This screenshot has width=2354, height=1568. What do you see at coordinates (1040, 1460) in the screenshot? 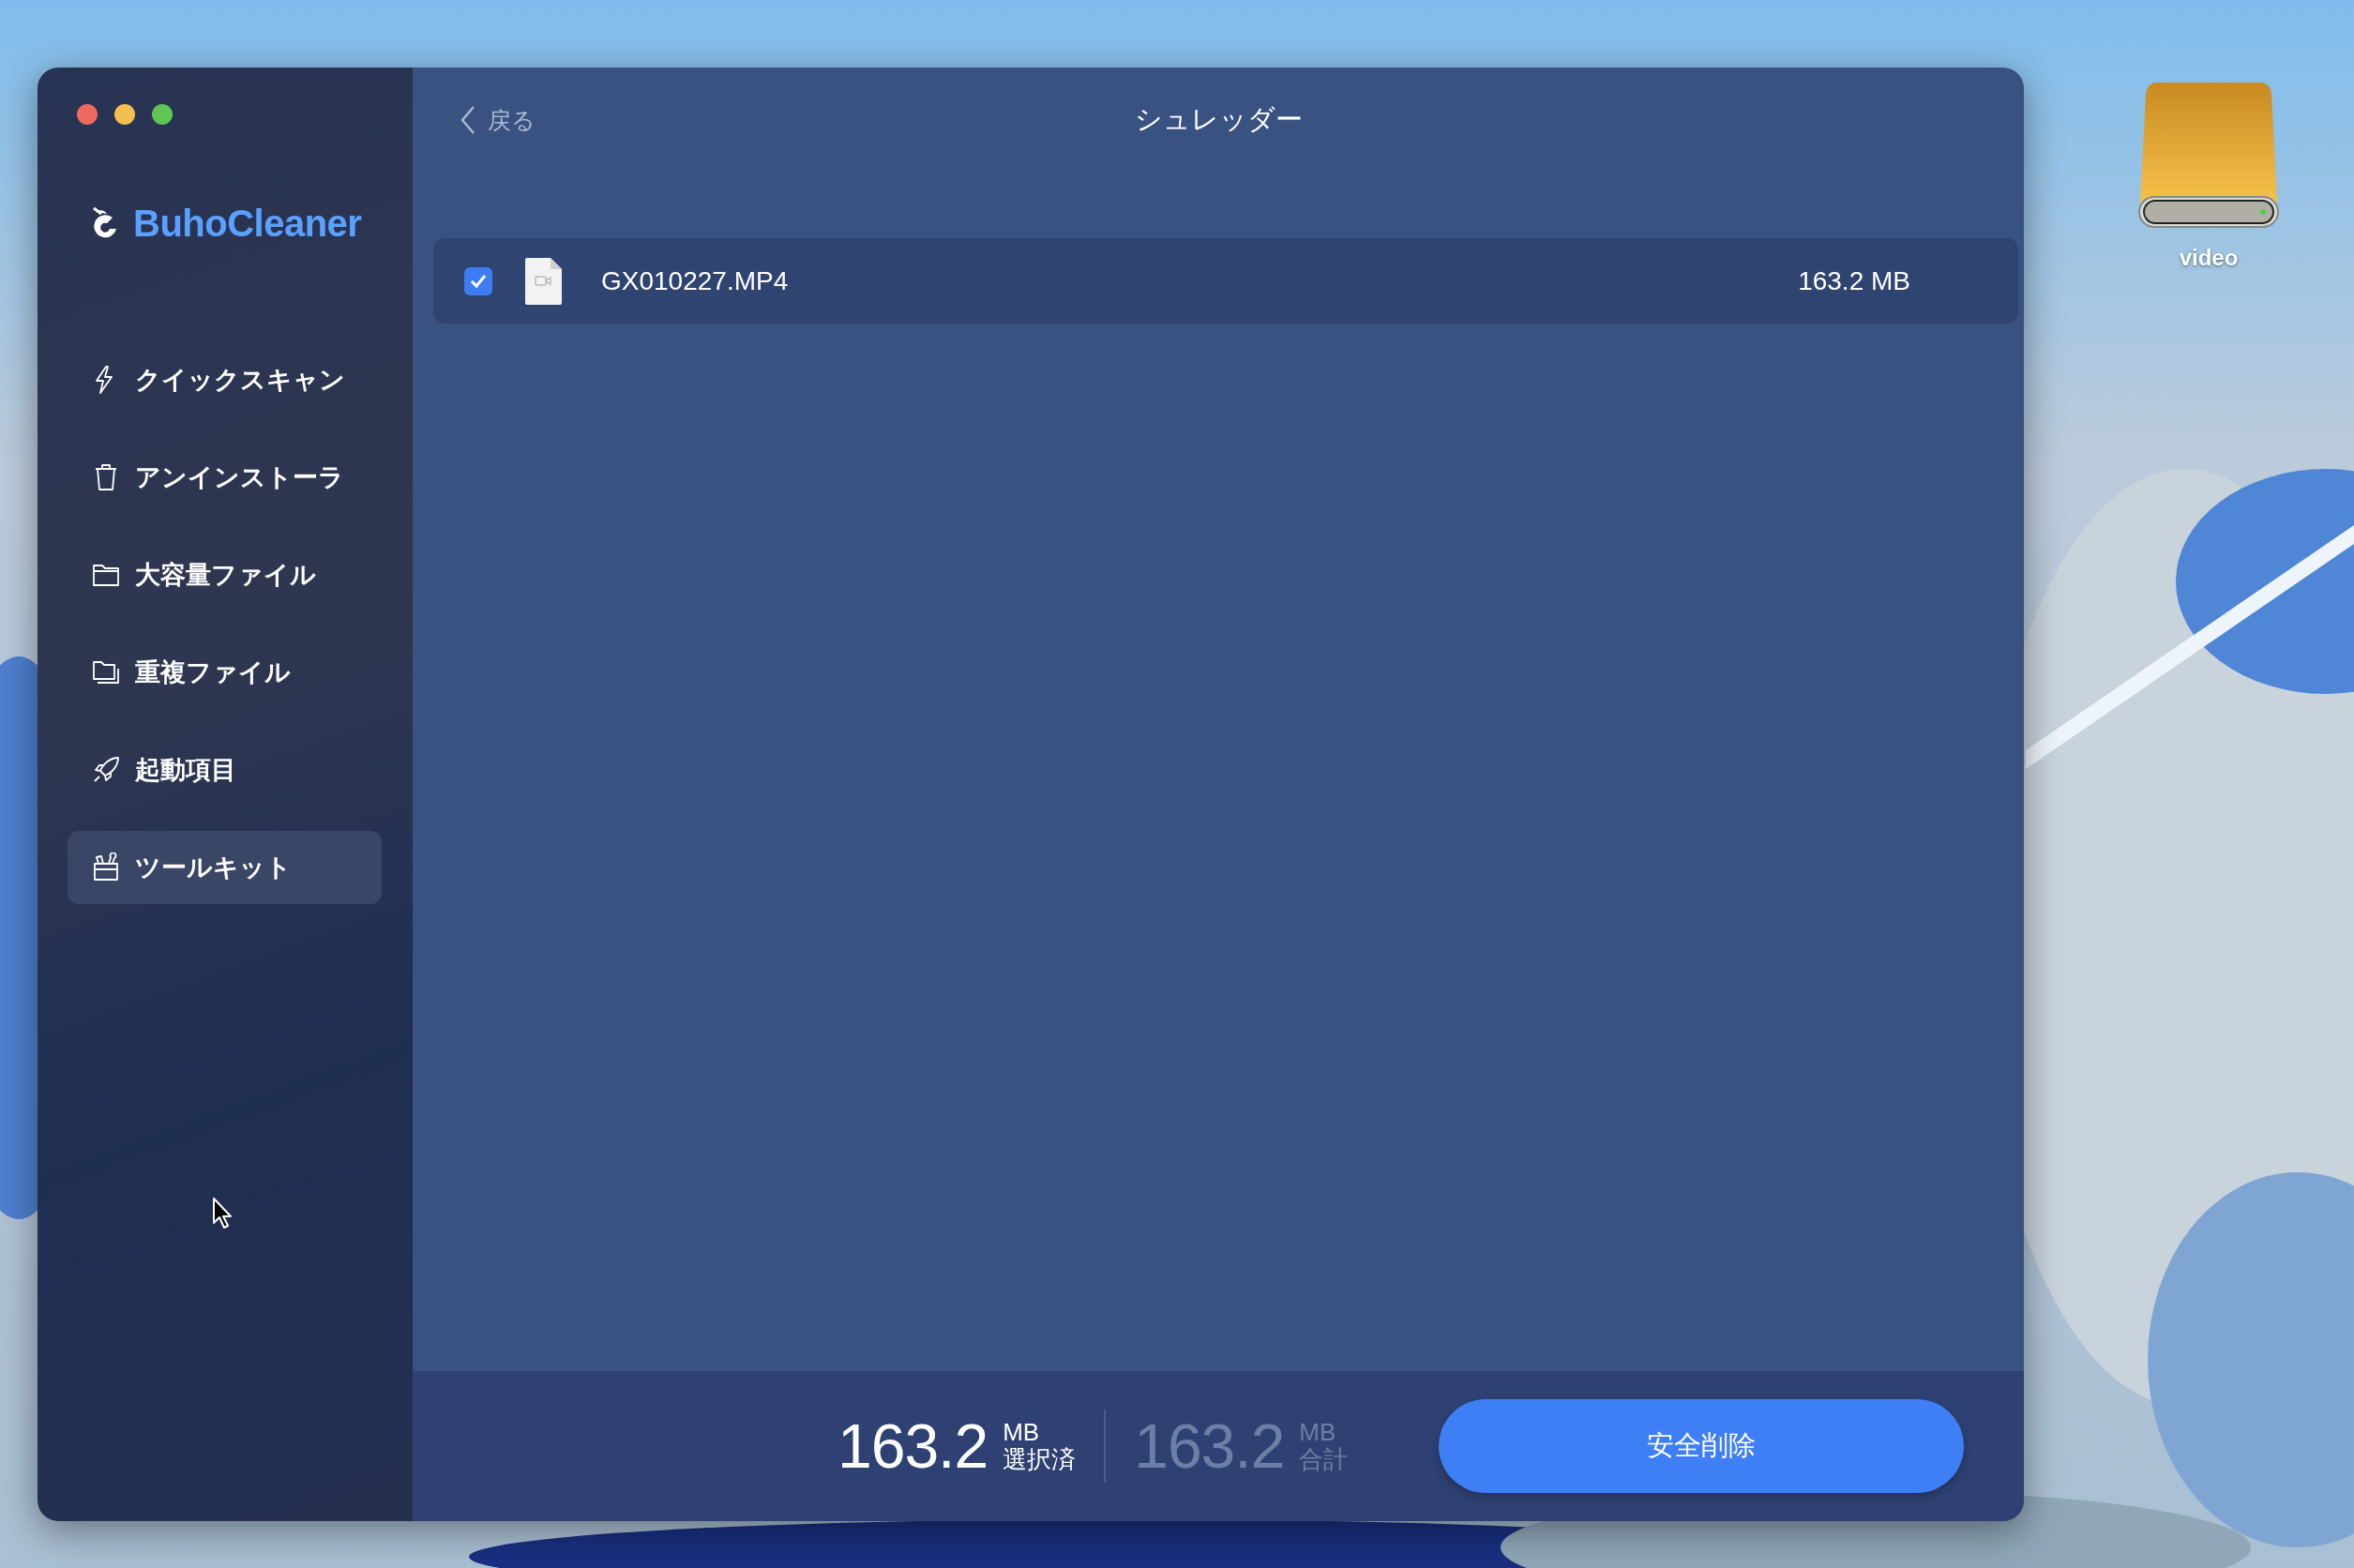
I see `selected-label: 選択済` at bounding box center [1040, 1460].